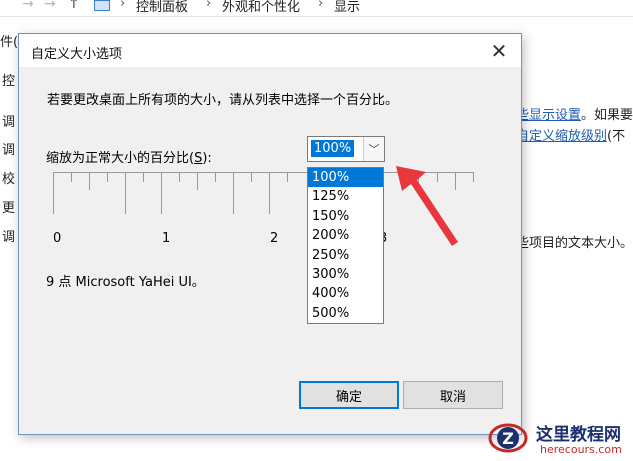 This screenshot has width=633, height=461. I want to click on svg-text: Z, so click(508, 438).